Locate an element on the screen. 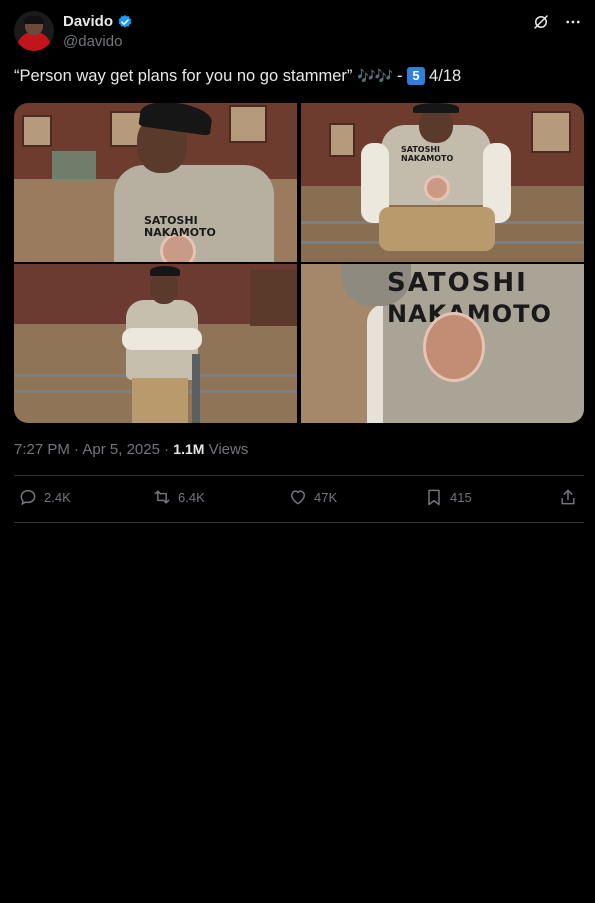 This screenshot has width=595, height=903. author-name: Davido is located at coordinates (88, 21).